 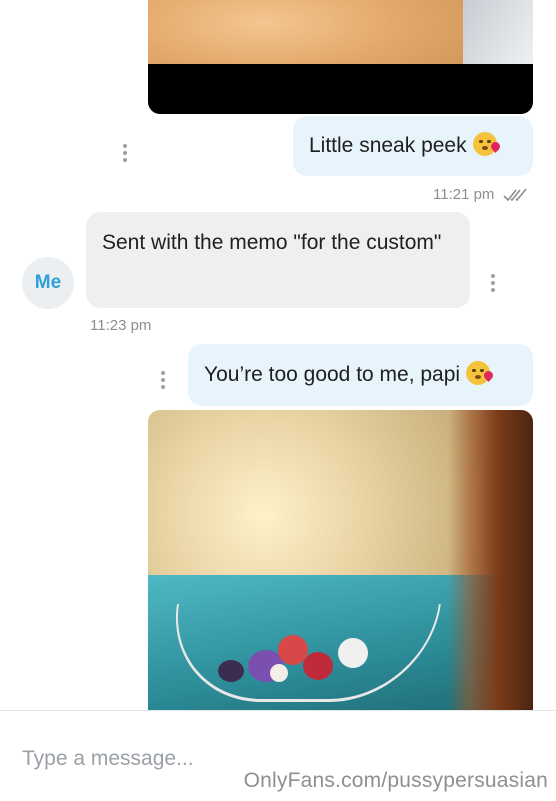 What do you see at coordinates (332, 374) in the screenshot?
I see `message-text: You’re too good to me, papi` at bounding box center [332, 374].